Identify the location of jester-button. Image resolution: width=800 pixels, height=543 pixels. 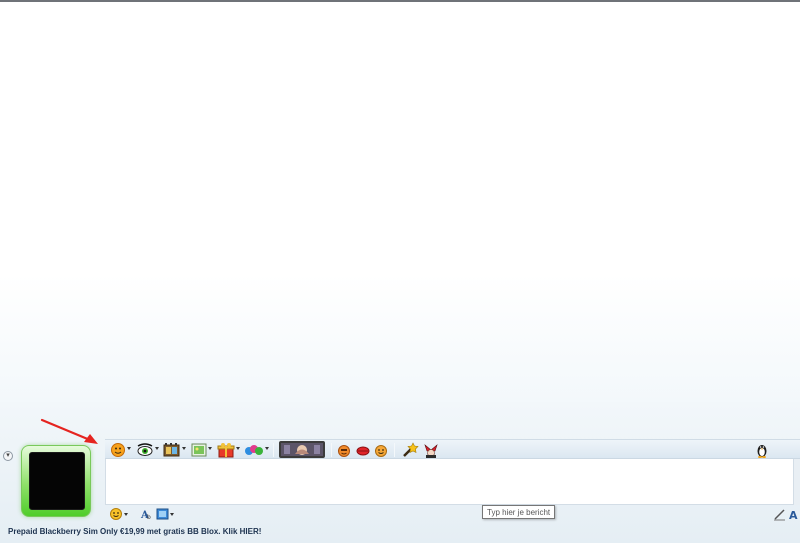
(431, 450).